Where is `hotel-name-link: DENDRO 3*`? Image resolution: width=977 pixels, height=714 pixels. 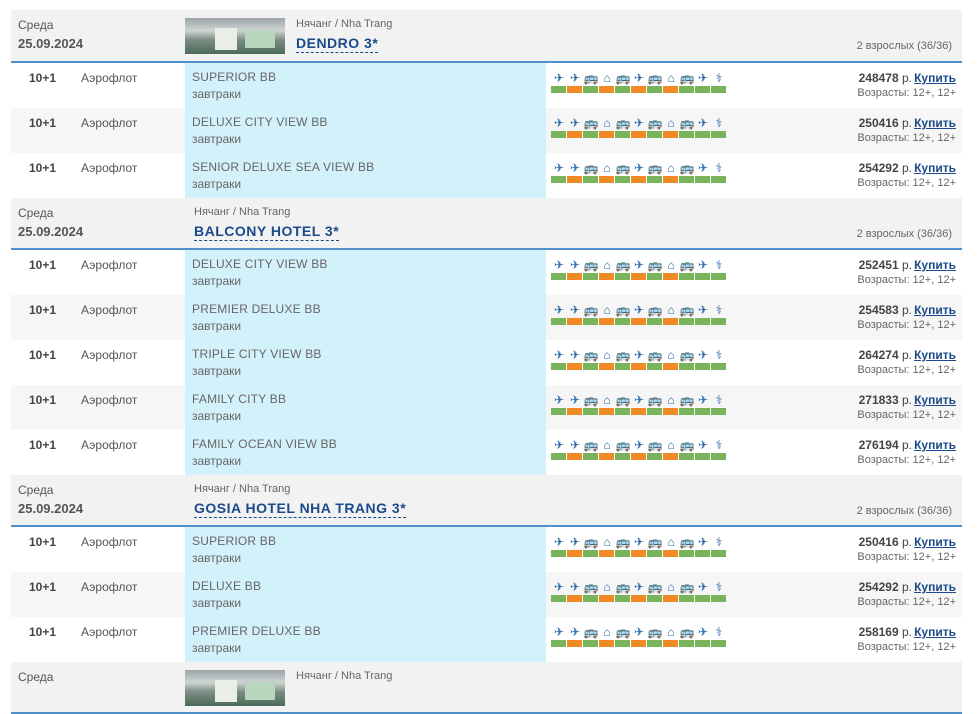
hotel-name-link: DENDRO 3* is located at coordinates (337, 43).